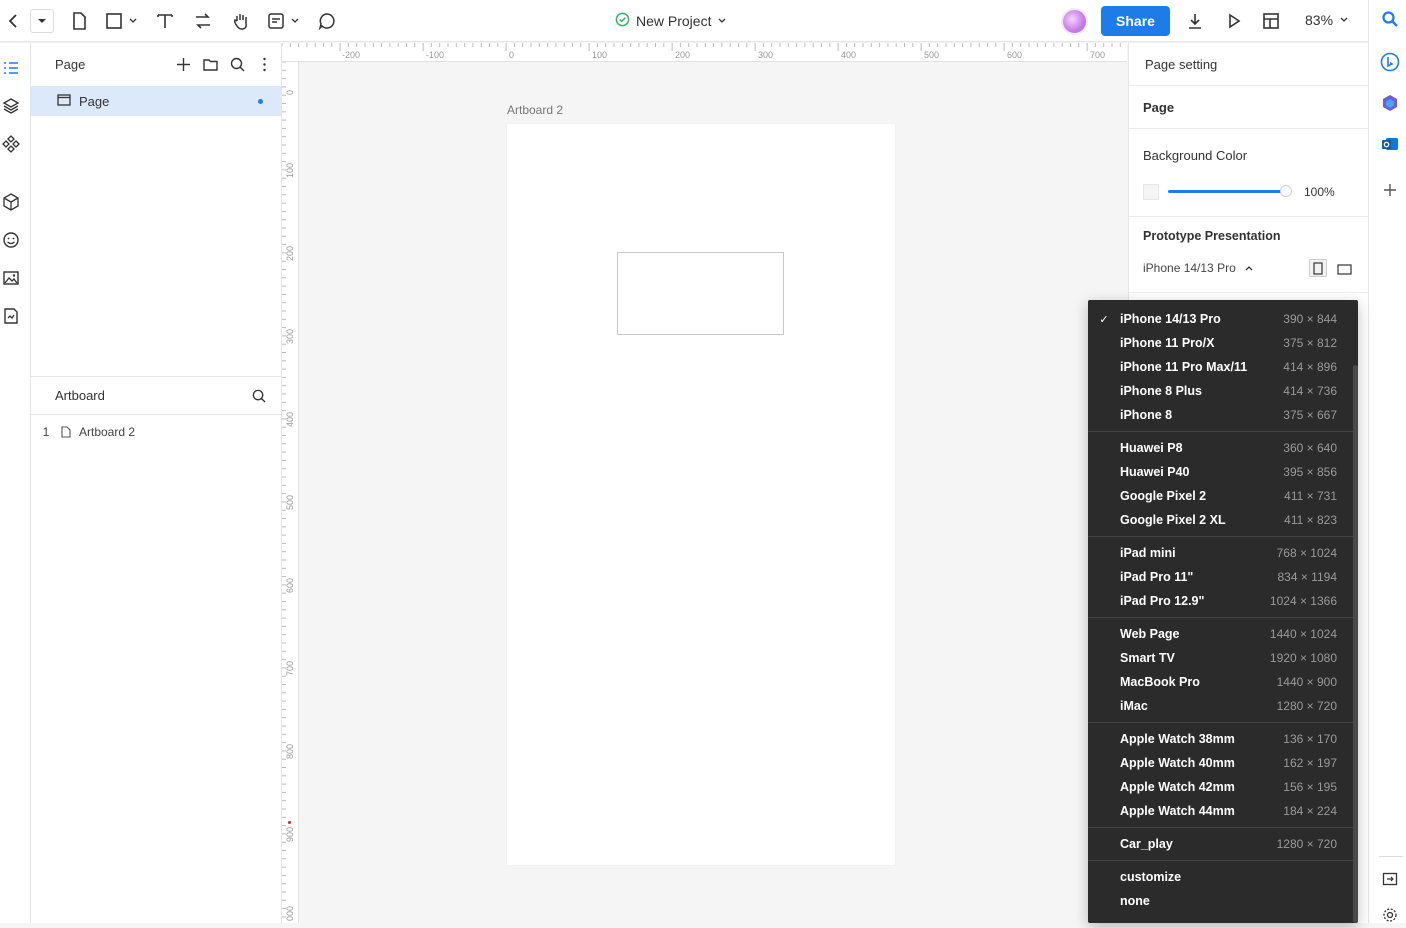 This screenshot has width=1406, height=928. I want to click on rectangle-tool-icon, so click(114, 21).